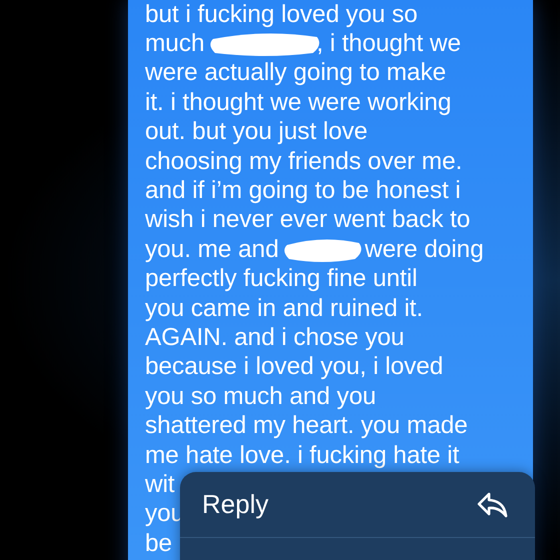 Image resolution: width=560 pixels, height=560 pixels. I want to click on menu-item: Reply, so click(357, 505).